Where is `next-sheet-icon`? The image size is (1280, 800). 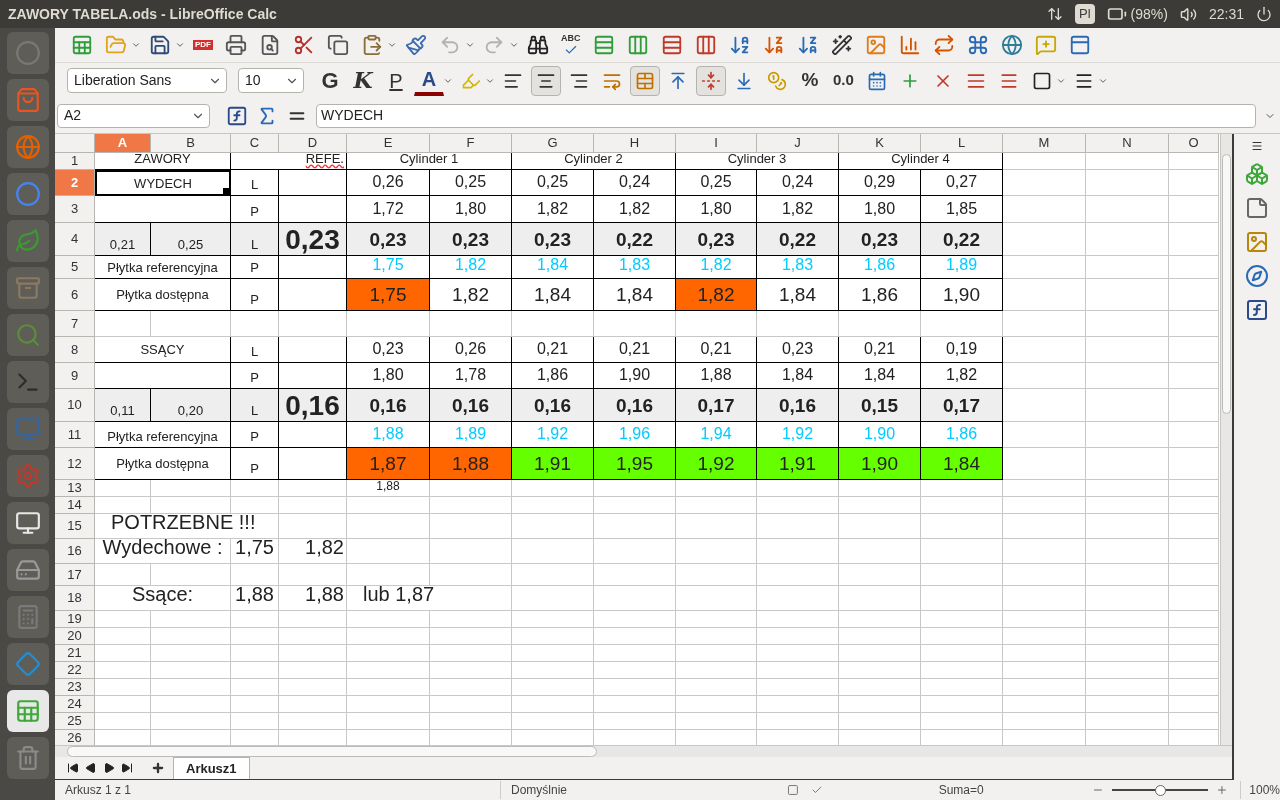
next-sheet-icon is located at coordinates (109, 768).